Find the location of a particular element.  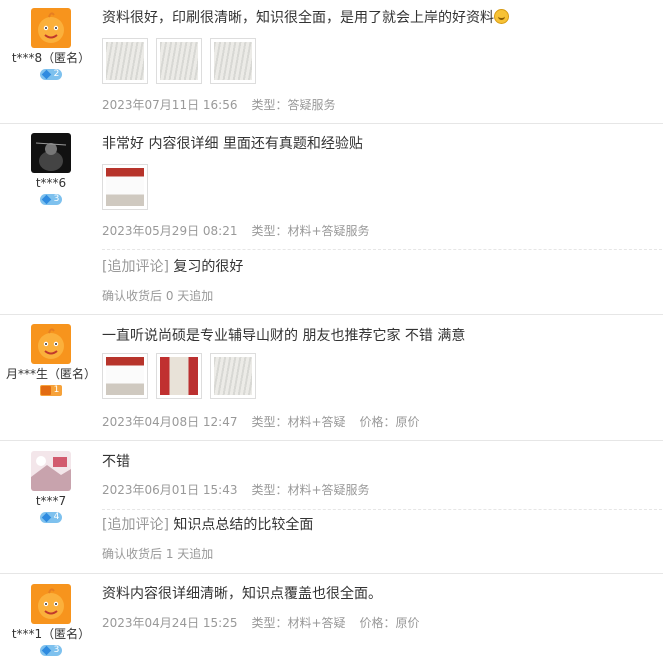

review-meta: 2023年04月24日 15:25 类型：材料+答疑 价格：原价 is located at coordinates (268, 623).